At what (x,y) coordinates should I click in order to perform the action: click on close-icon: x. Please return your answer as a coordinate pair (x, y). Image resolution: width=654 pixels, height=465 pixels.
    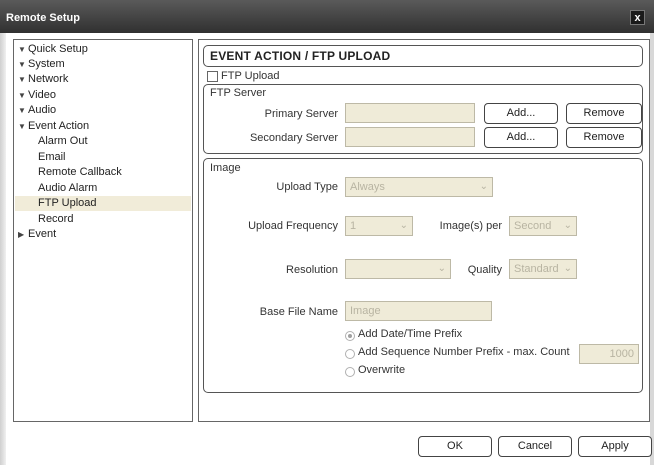
    Looking at the image, I should click on (637, 17).